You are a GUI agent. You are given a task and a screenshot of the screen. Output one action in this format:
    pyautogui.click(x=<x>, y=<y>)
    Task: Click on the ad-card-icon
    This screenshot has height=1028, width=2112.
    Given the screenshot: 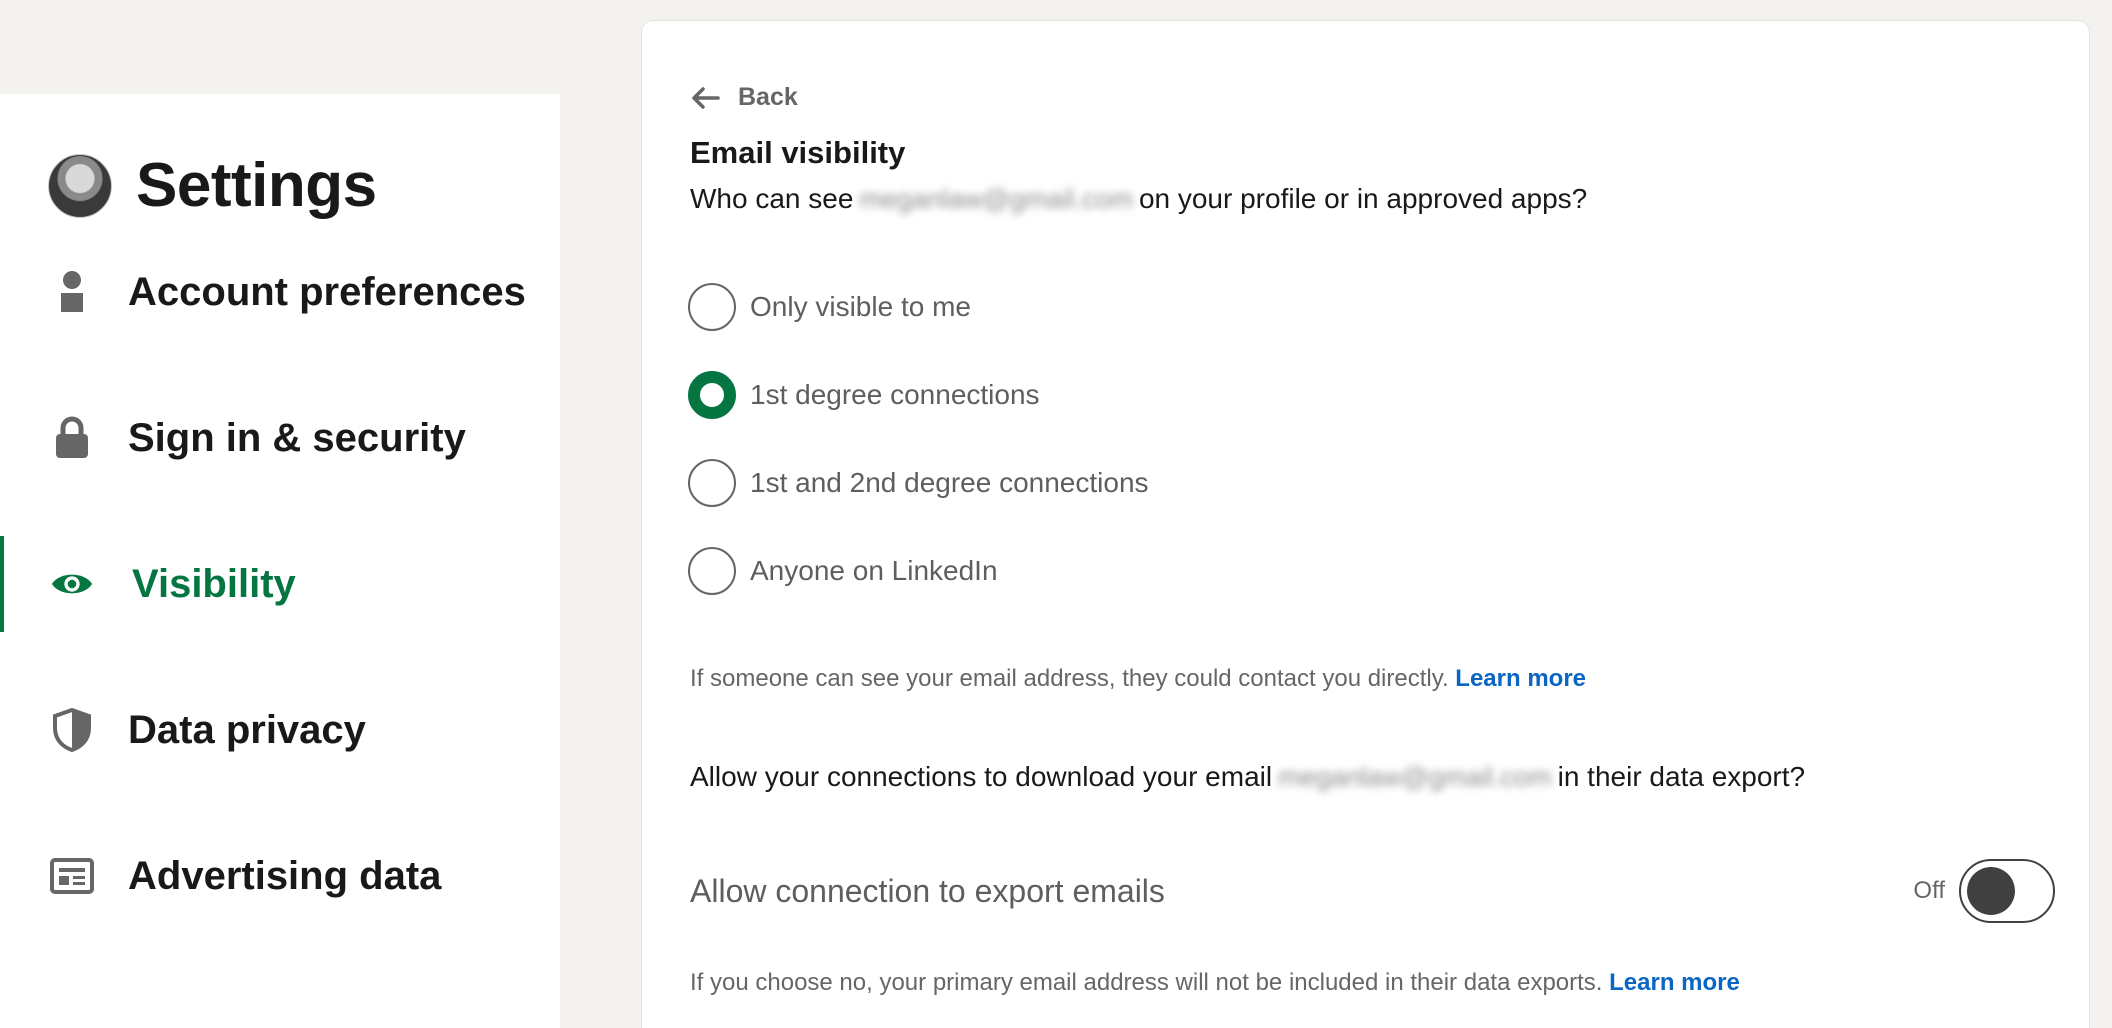 What is the action you would take?
    pyautogui.click(x=72, y=876)
    